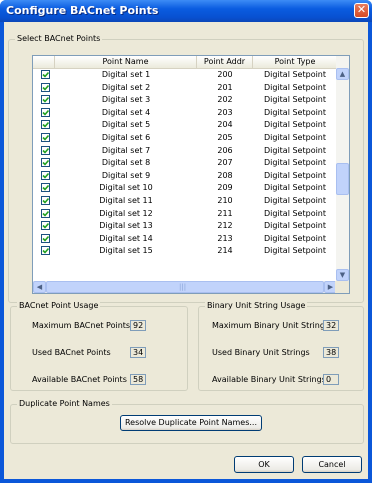 This screenshot has height=483, width=372. What do you see at coordinates (331, 352) in the screenshot?
I see `used-binary-strings-field: 38` at bounding box center [331, 352].